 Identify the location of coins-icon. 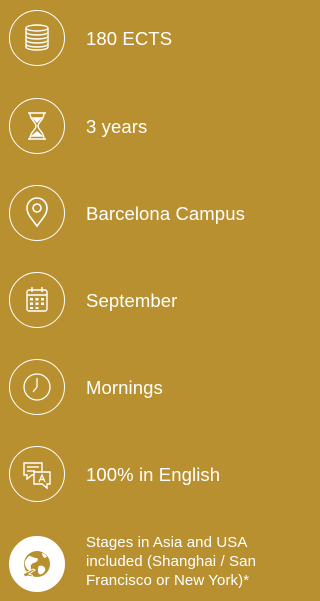
(37, 38).